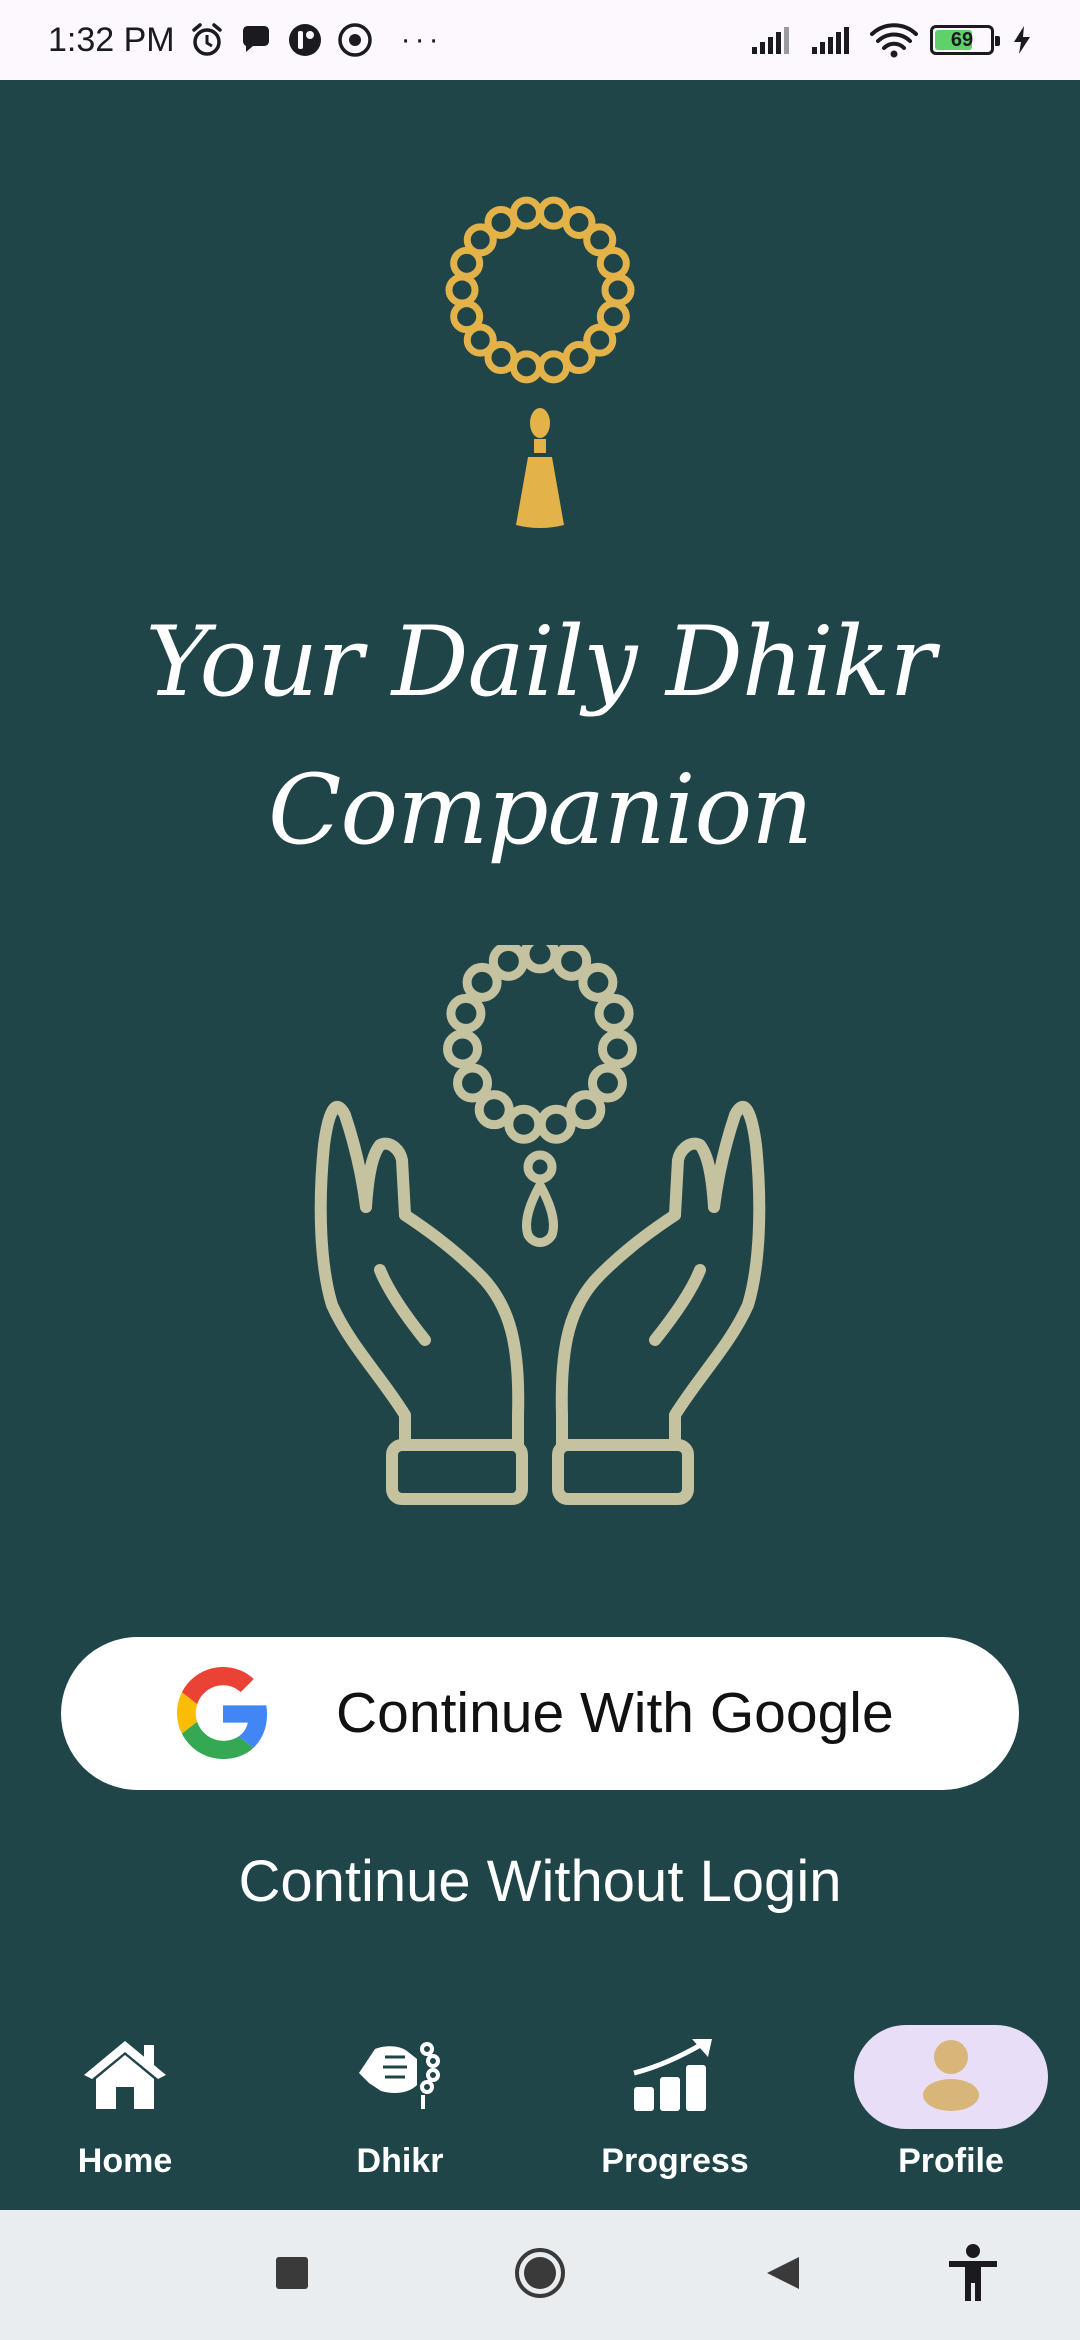 The image size is (1080, 2340). I want to click on nav-item-progress: Progress, so click(675, 2105).